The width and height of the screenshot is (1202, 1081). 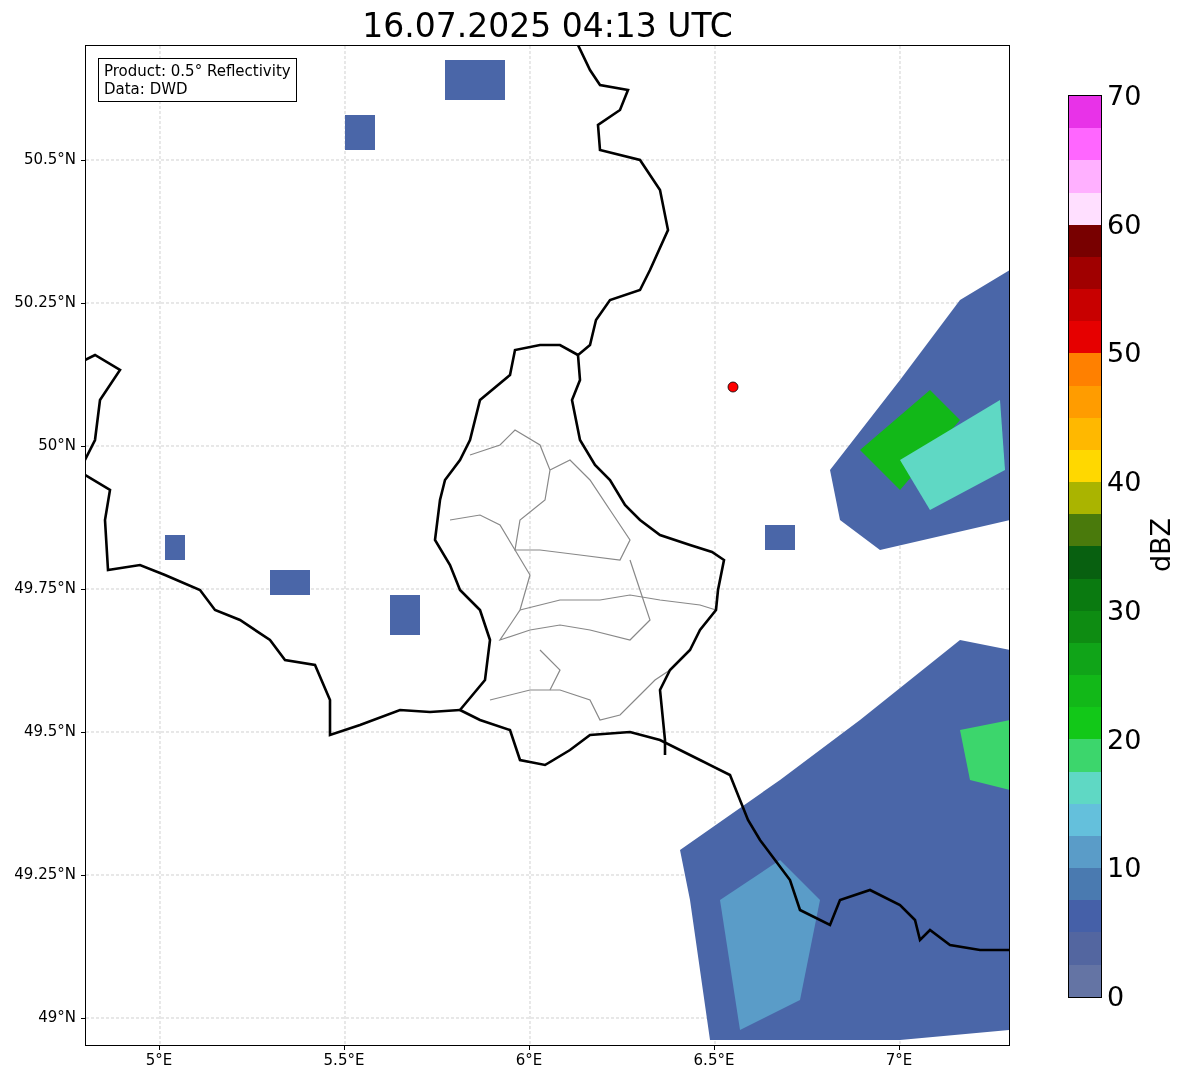 What do you see at coordinates (1124, 482) in the screenshot?
I see `scale-value: 40` at bounding box center [1124, 482].